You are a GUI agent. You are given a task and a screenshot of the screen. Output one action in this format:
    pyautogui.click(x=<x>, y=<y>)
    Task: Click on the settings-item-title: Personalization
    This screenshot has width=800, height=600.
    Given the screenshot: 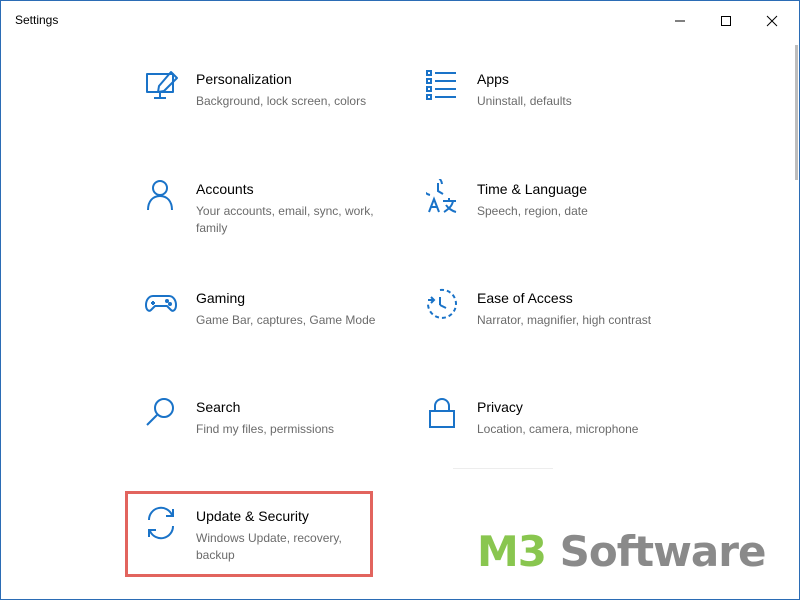 What is the action you would take?
    pyautogui.click(x=244, y=79)
    